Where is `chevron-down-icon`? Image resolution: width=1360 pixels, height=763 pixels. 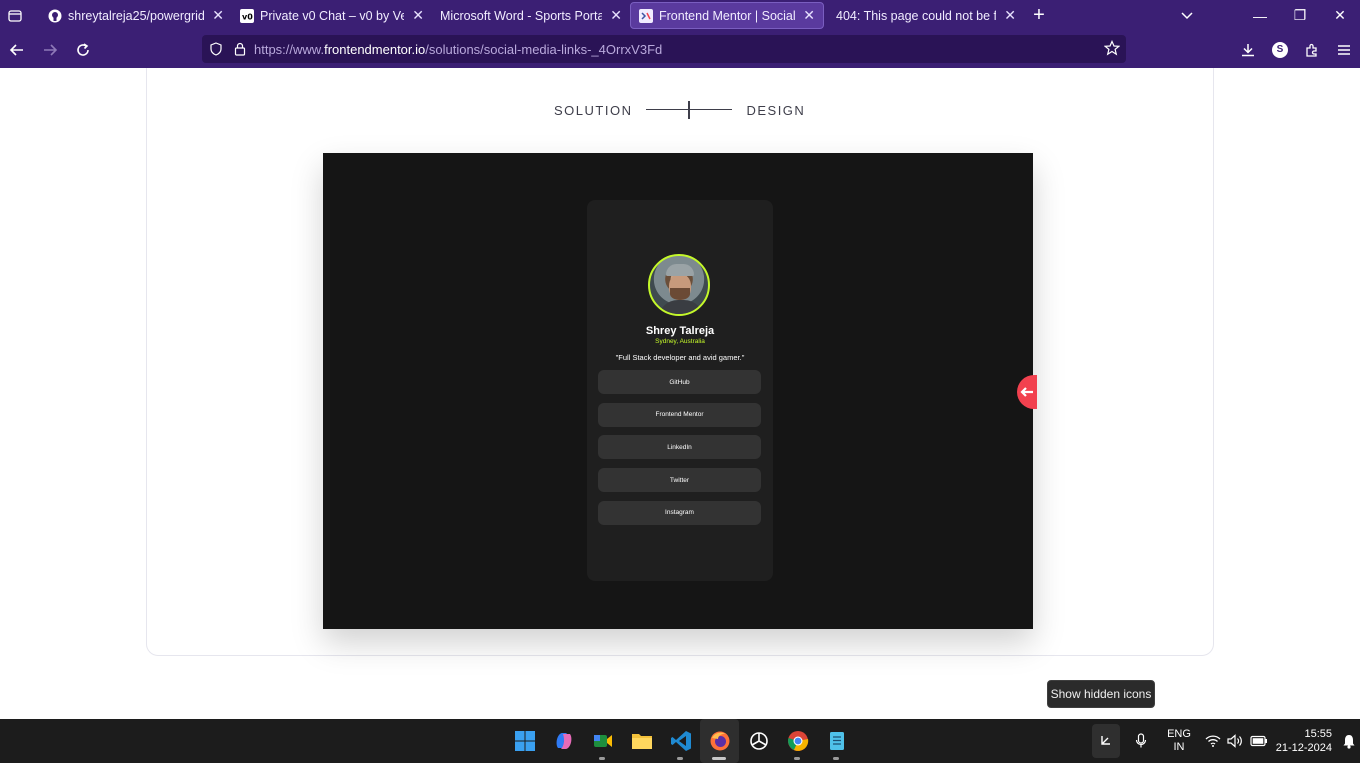
chevron-down-icon is located at coordinates (1187, 17).